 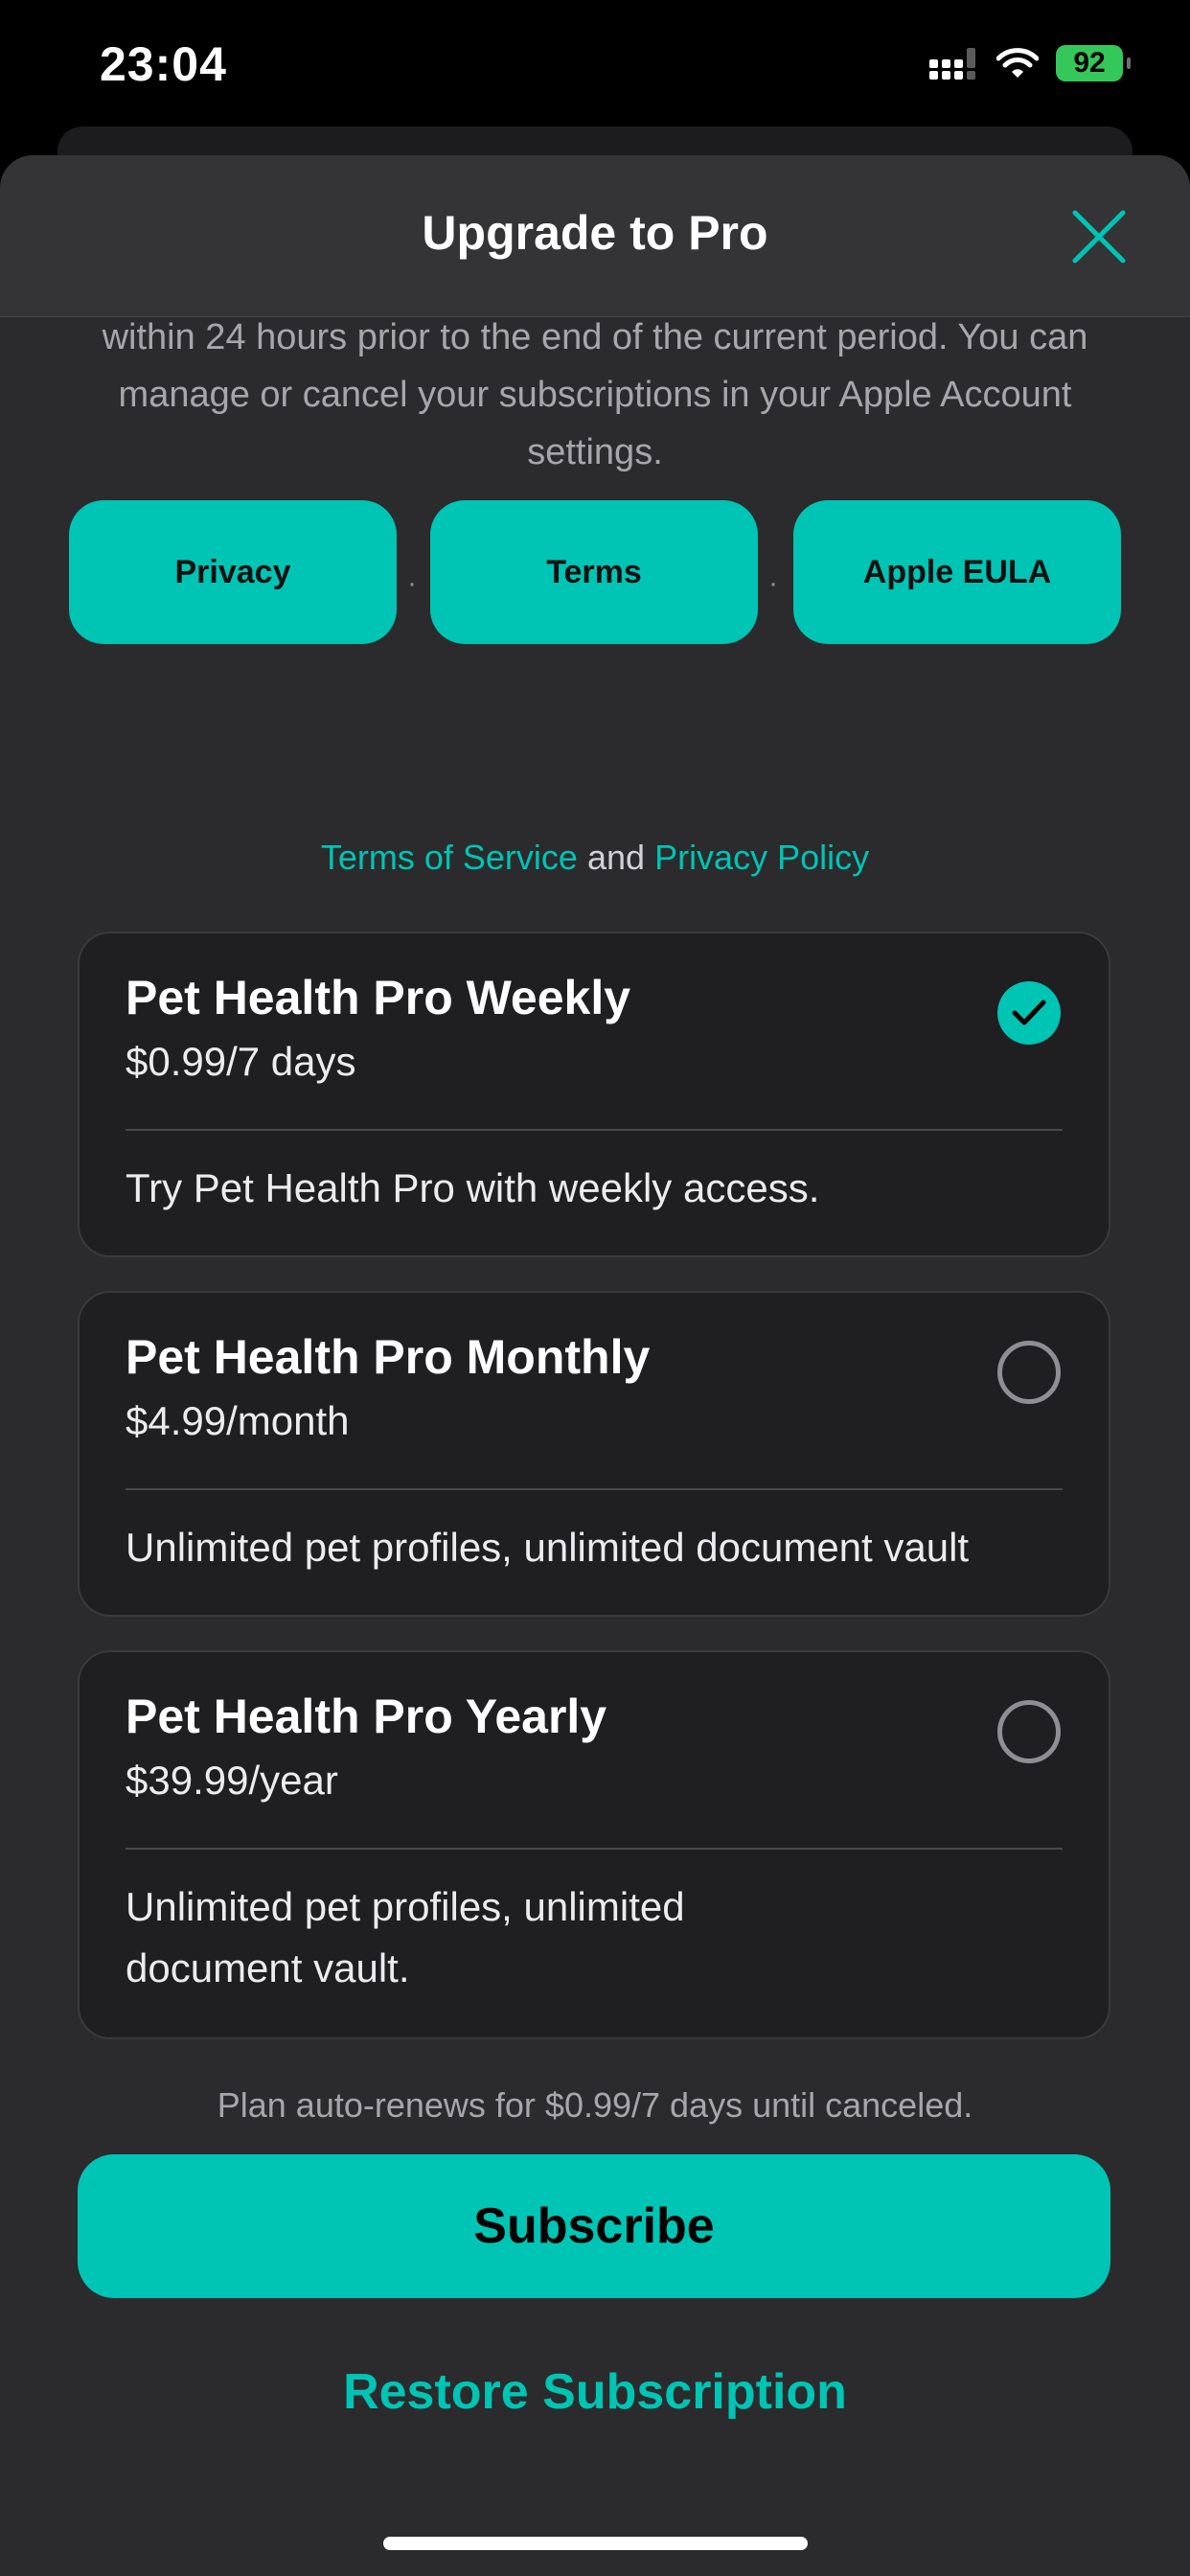 I want to click on close-icon, so click(x=1099, y=236).